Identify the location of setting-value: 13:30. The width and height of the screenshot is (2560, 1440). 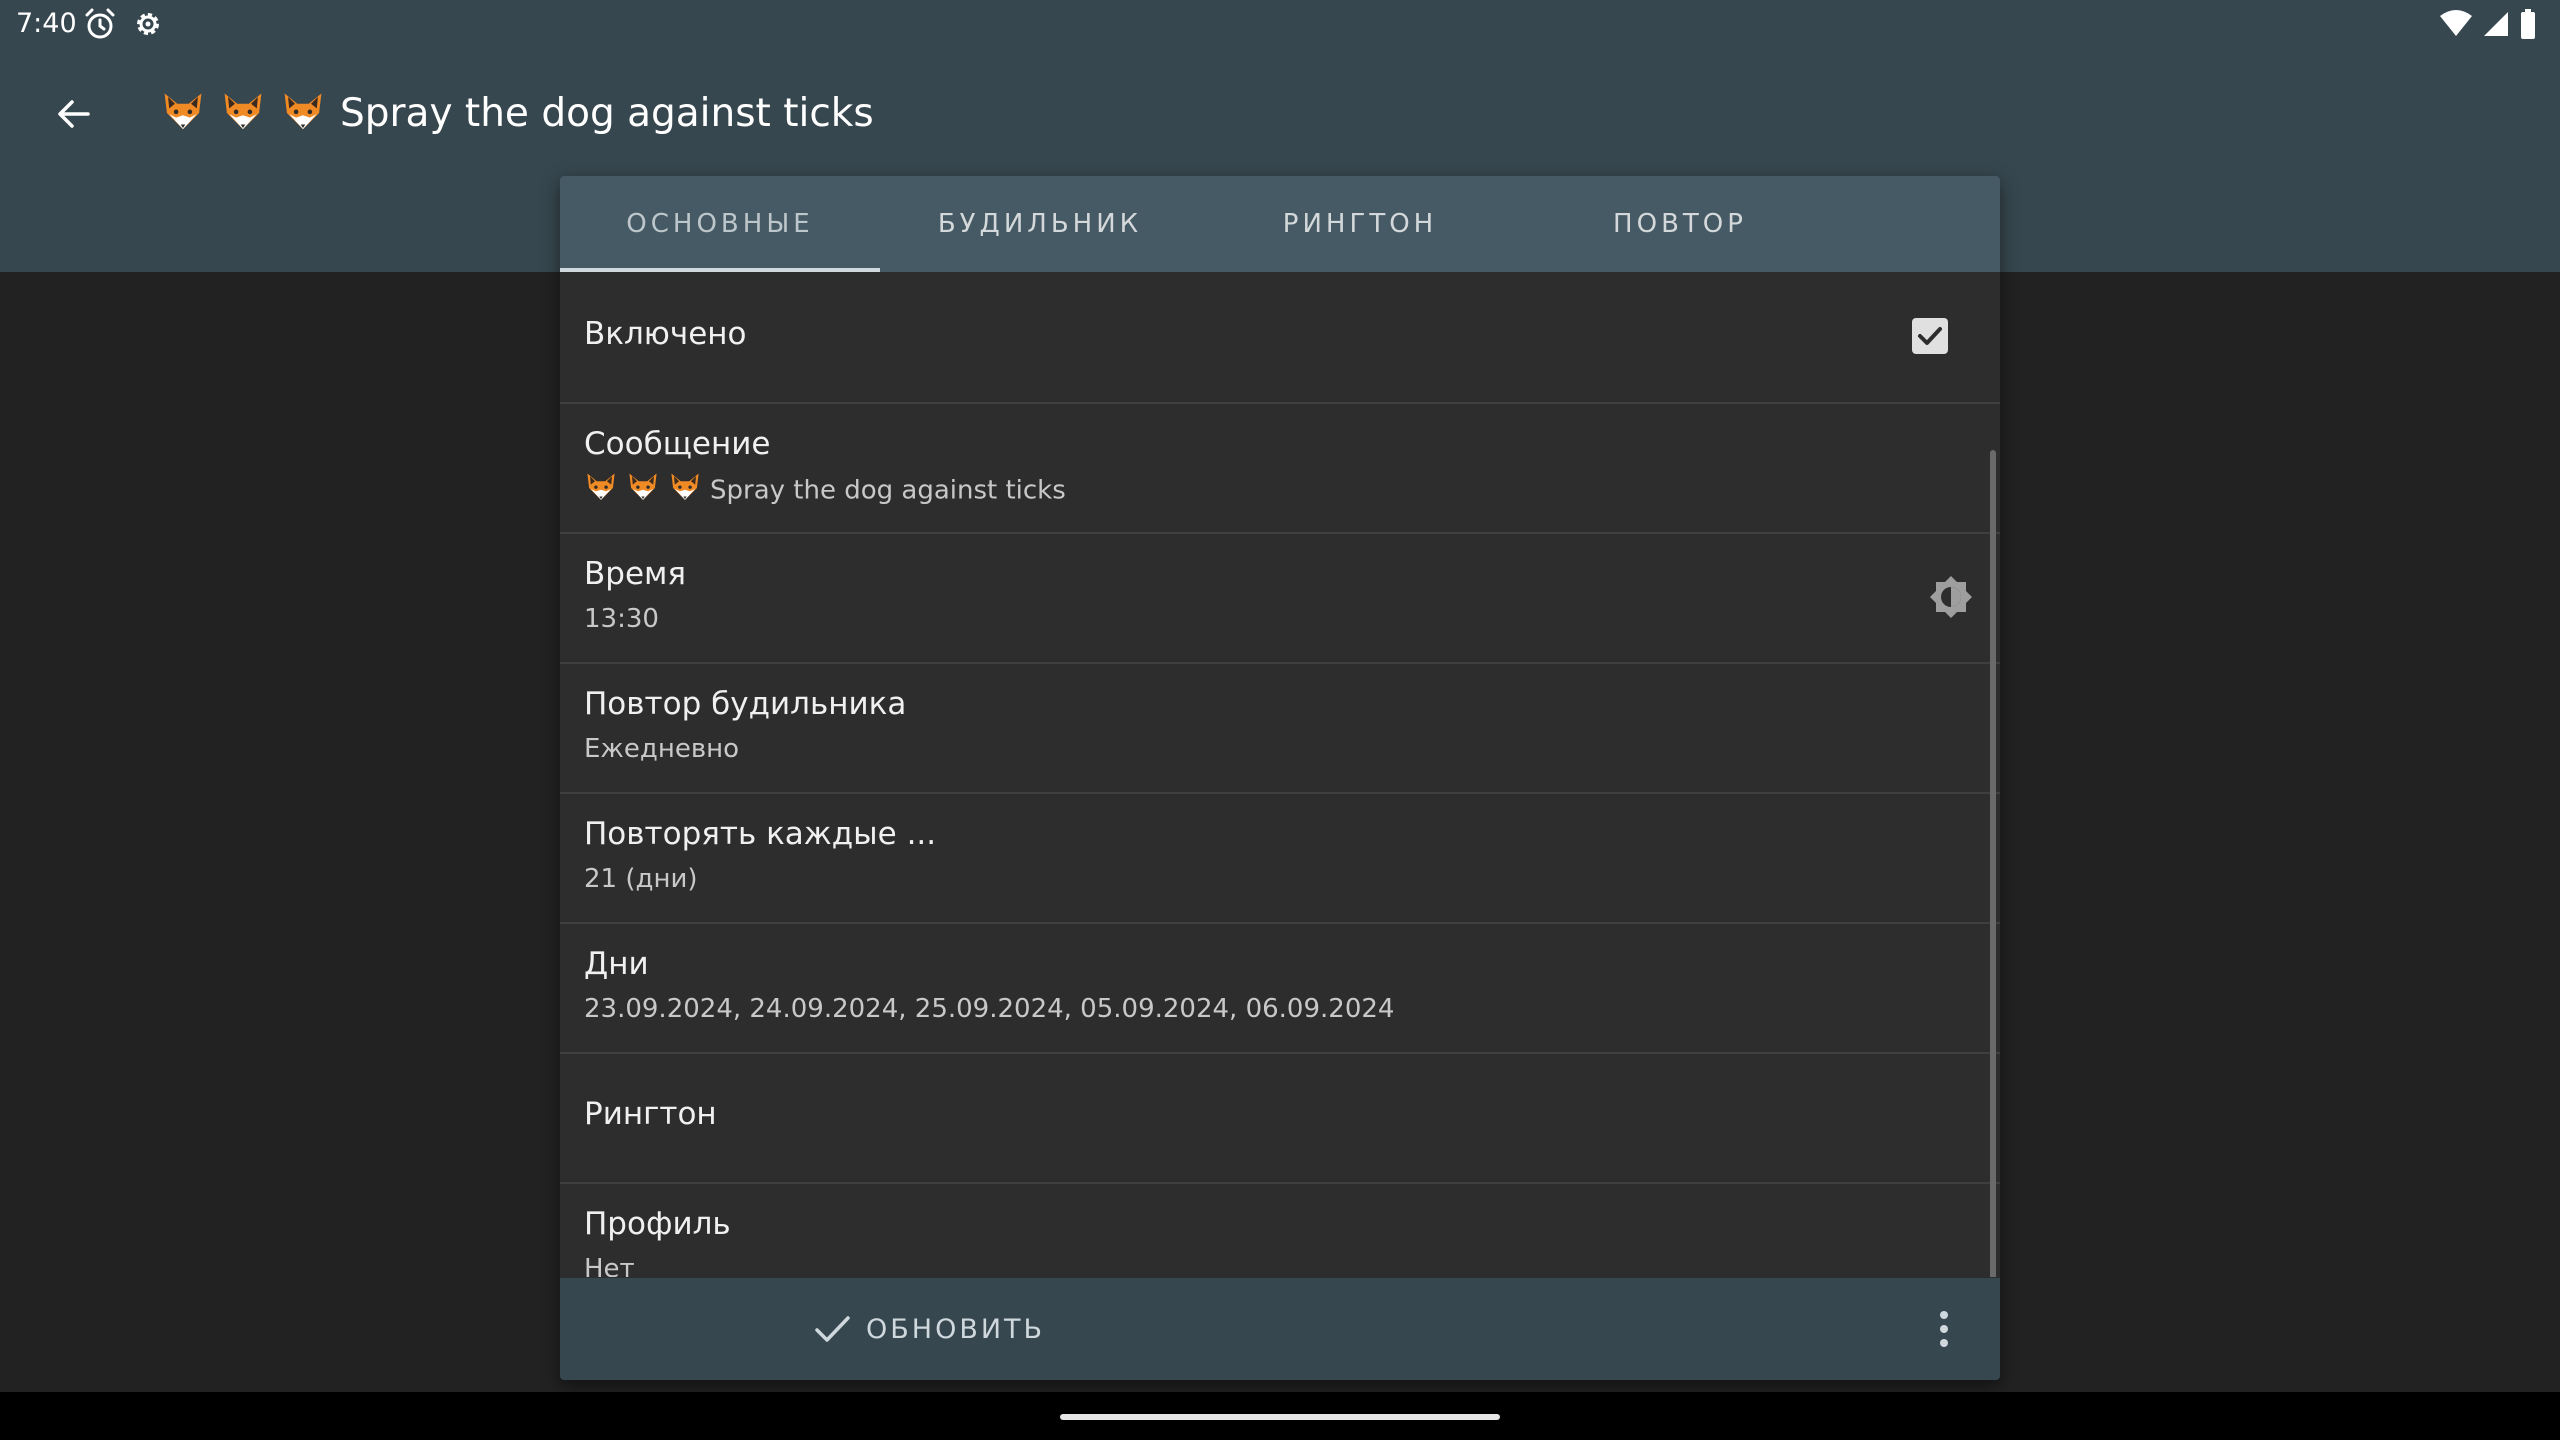
(621, 619).